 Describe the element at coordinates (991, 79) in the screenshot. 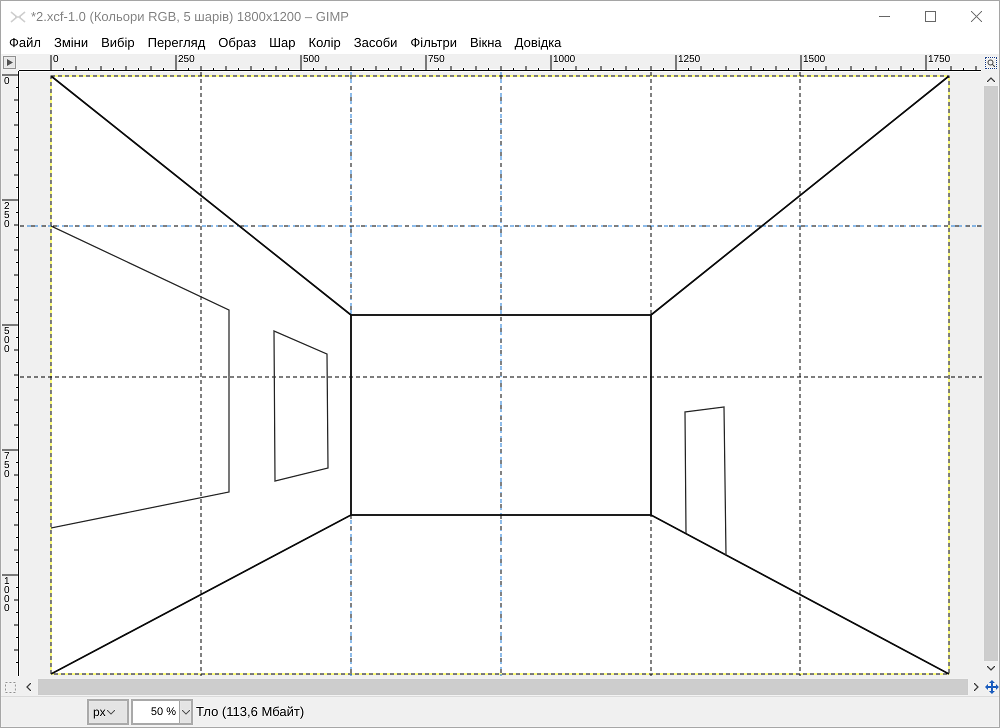

I see `scroll-up-icon` at that location.